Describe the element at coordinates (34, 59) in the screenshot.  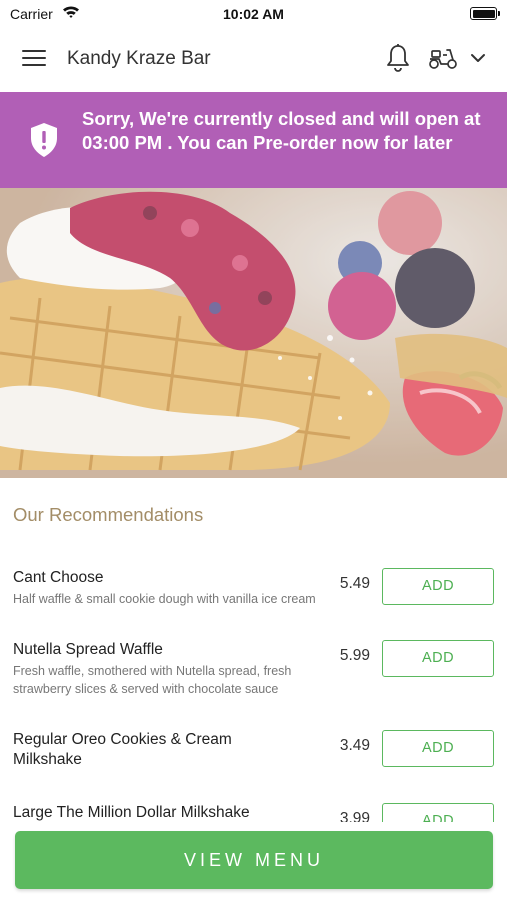
I see `menu-icon` at that location.